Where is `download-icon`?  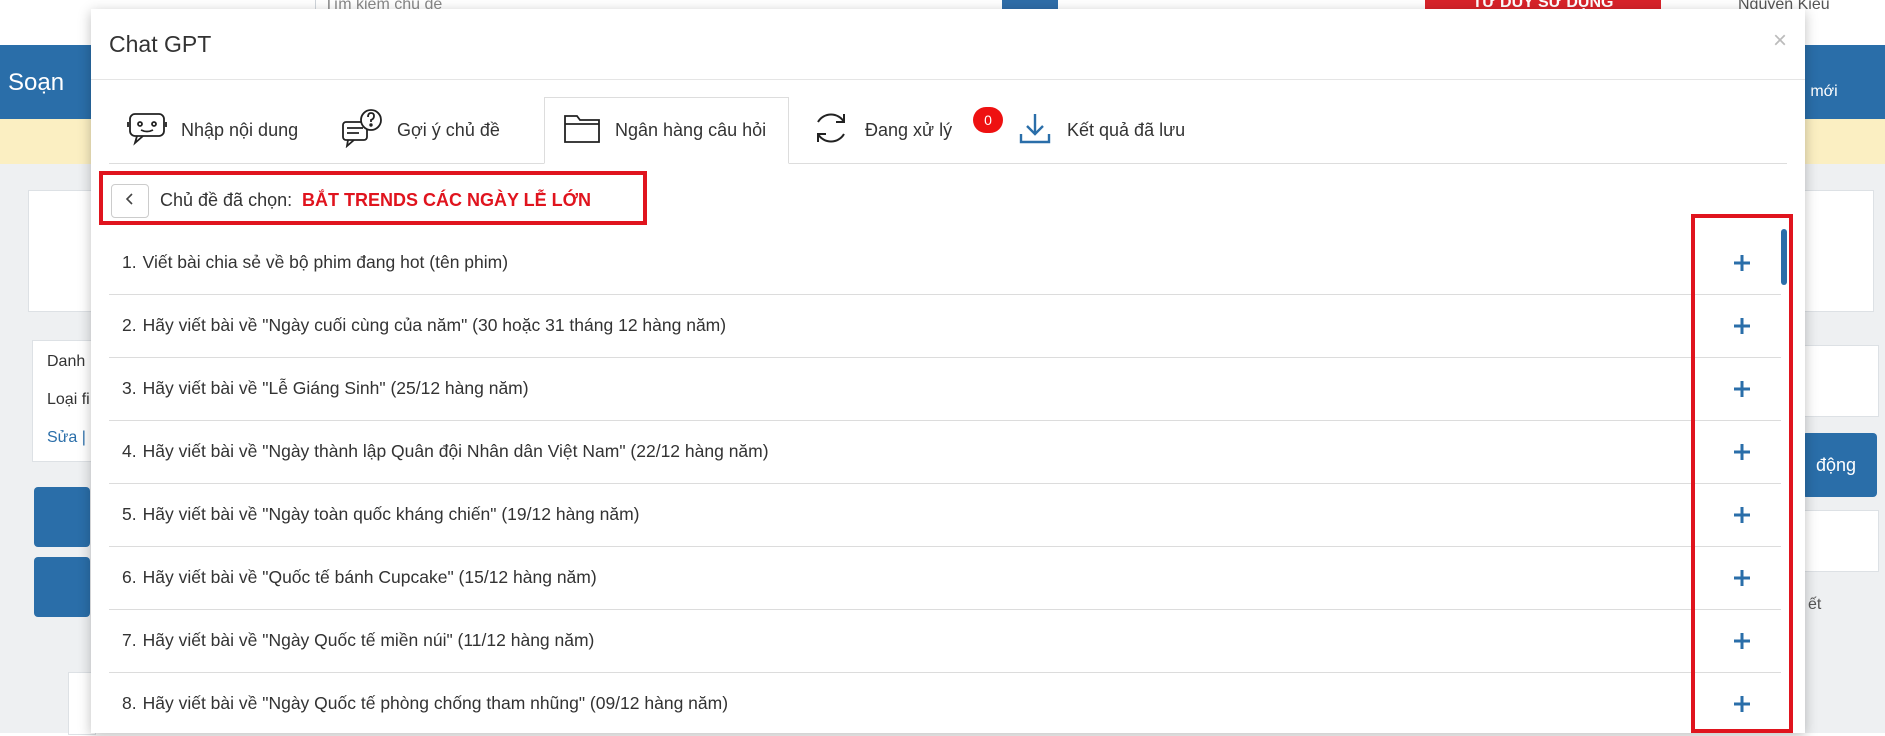
download-icon is located at coordinates (1035, 130).